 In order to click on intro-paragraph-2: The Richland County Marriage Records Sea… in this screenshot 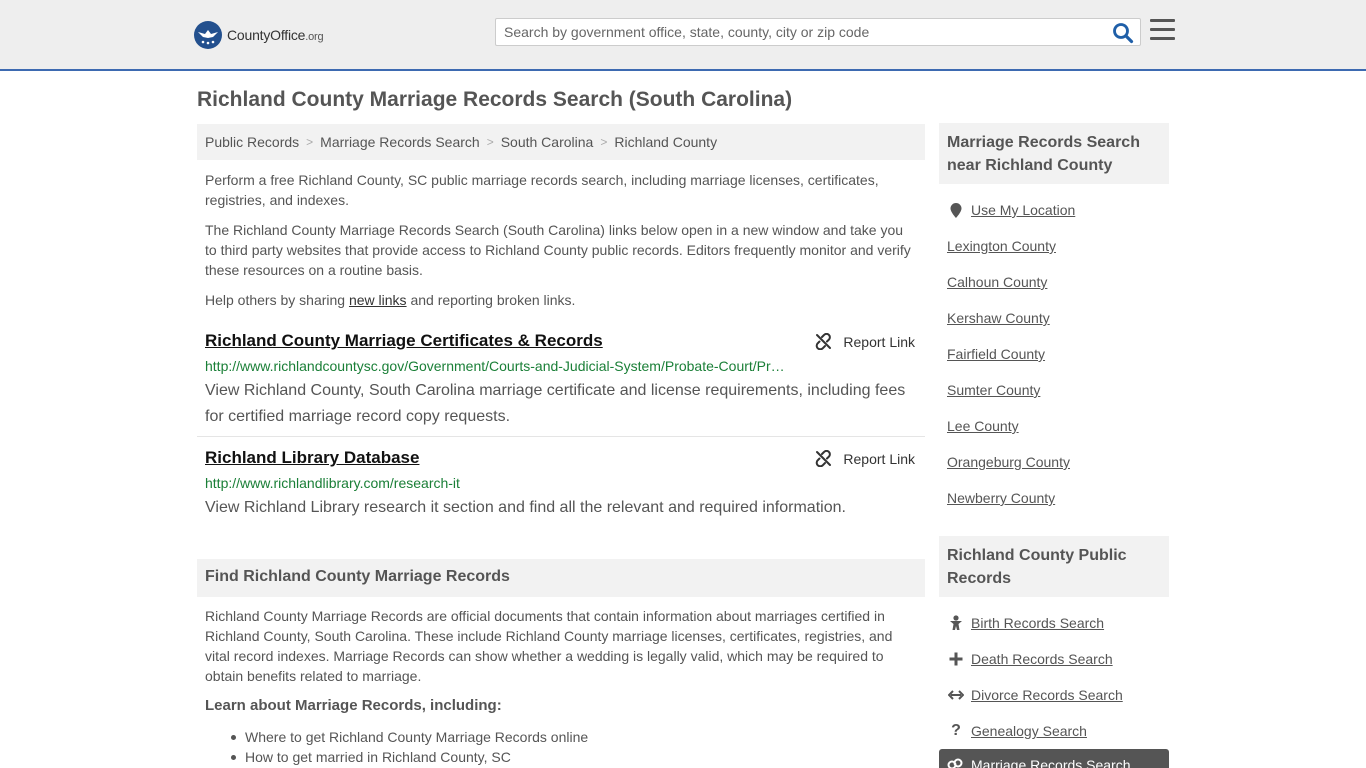, I will do `click(558, 250)`.